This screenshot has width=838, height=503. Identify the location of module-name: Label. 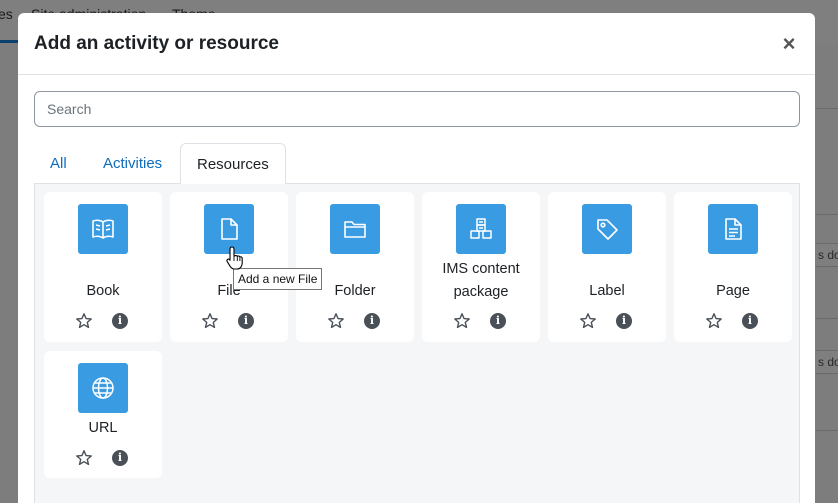
(607, 291).